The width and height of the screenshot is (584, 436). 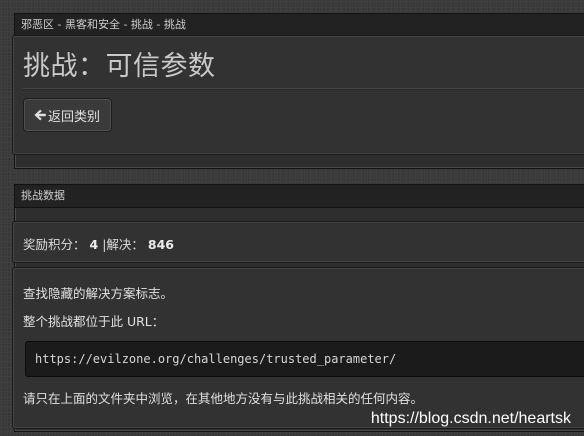 I want to click on back-to-category-button: 返回类别, so click(x=68, y=115).